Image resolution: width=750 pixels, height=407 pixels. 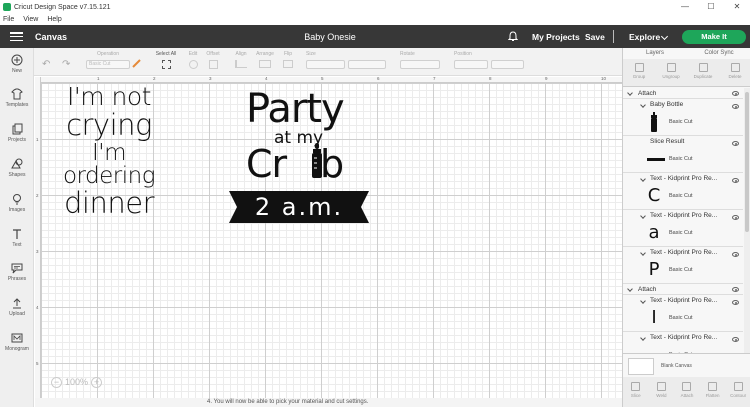 What do you see at coordinates (683, 265) in the screenshot?
I see `layer-item: Text - Kidprint Pro Re... P Basic Cut` at bounding box center [683, 265].